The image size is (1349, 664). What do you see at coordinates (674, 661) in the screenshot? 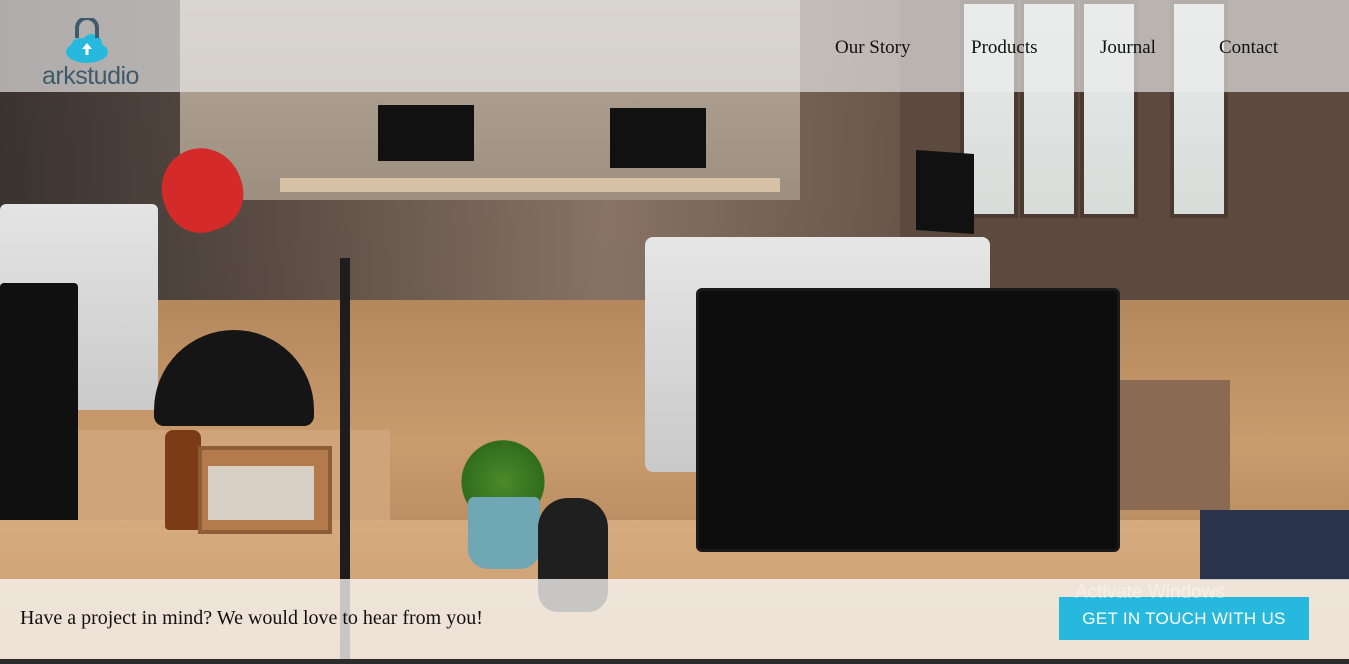
I see `bottom-strip` at bounding box center [674, 661].